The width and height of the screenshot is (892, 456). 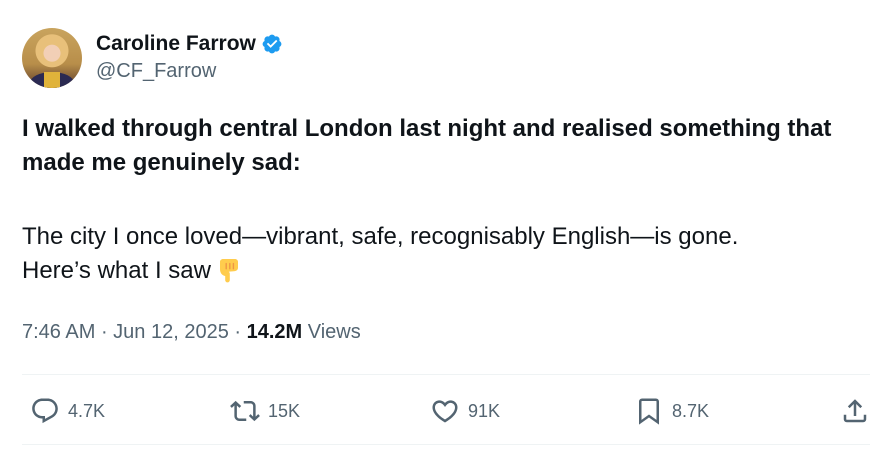 I want to click on repost-button: 15K, so click(x=265, y=411).